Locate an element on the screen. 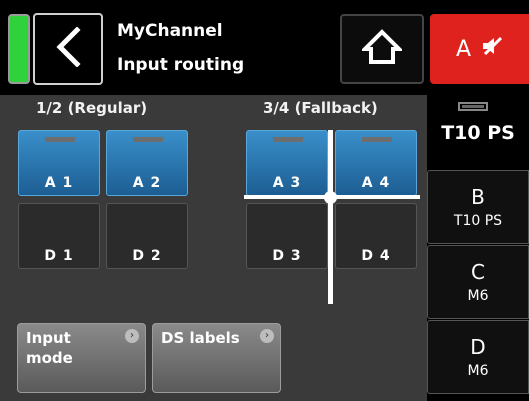 Image resolution: width=529 pixels, height=401 pixels. back-button is located at coordinates (68, 49).